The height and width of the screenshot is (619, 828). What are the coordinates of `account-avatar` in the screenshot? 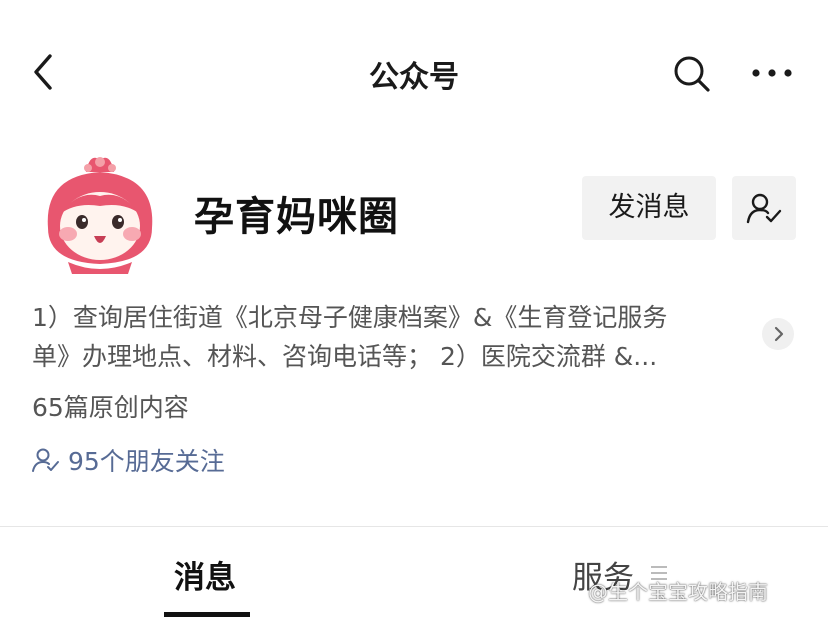 It's located at (100, 213).